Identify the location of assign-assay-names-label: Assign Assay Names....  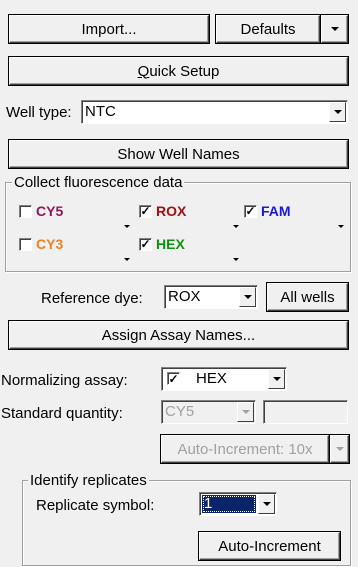
(178, 335).